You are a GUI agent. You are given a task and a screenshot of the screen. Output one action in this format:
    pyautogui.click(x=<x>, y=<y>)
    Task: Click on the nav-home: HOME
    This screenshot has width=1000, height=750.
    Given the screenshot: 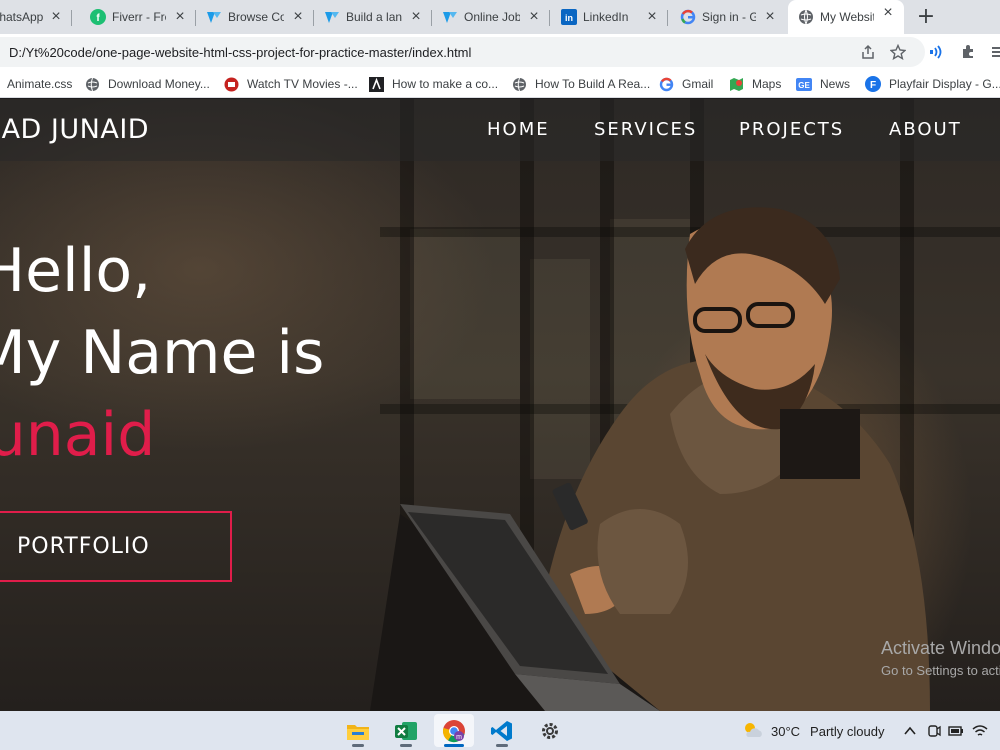 What is the action you would take?
    pyautogui.click(x=518, y=129)
    